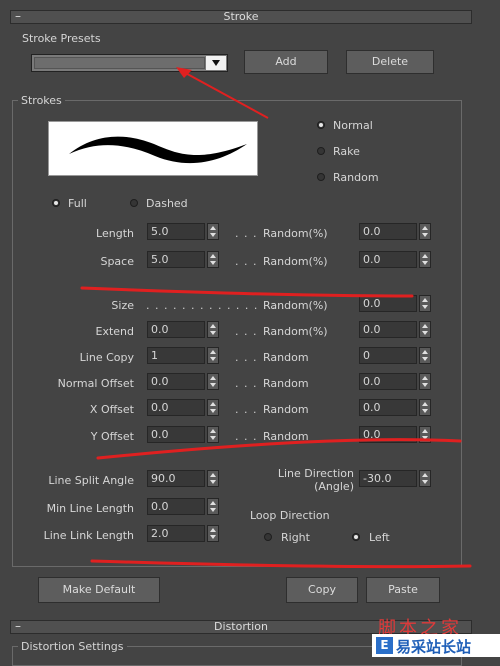 The width and height of the screenshot is (500, 666). I want to click on site-watermark: 脚本之家 E 易采站长站, so click(436, 634).